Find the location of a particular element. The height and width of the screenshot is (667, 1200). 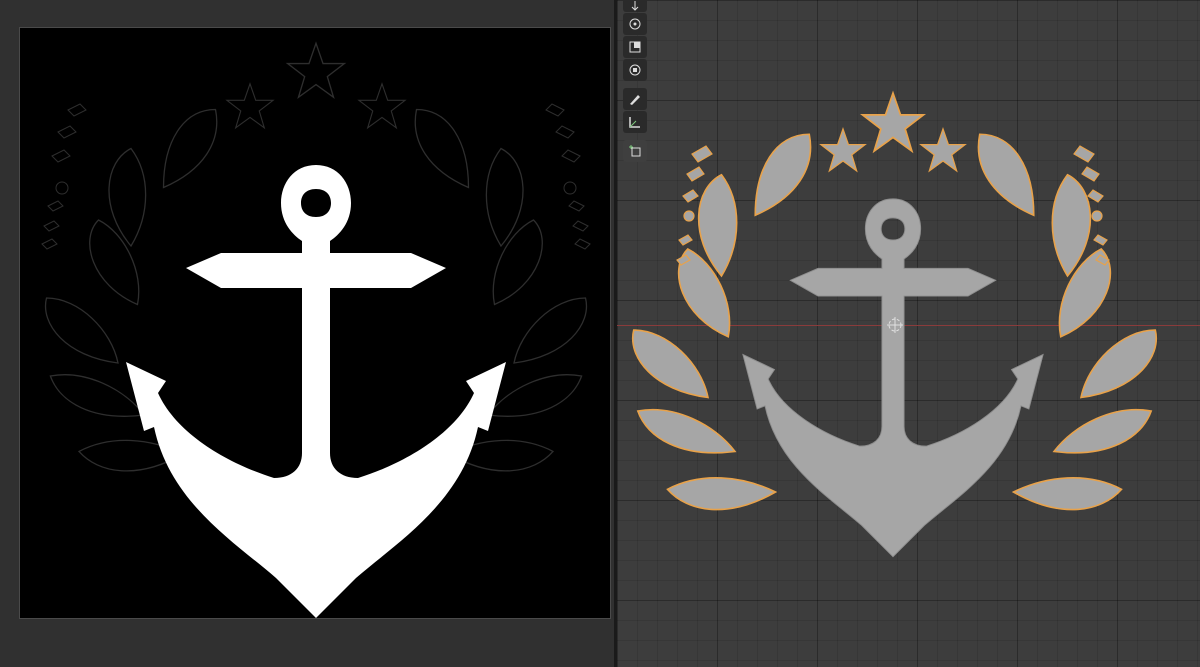

rotate-icon is located at coordinates (635, 24).